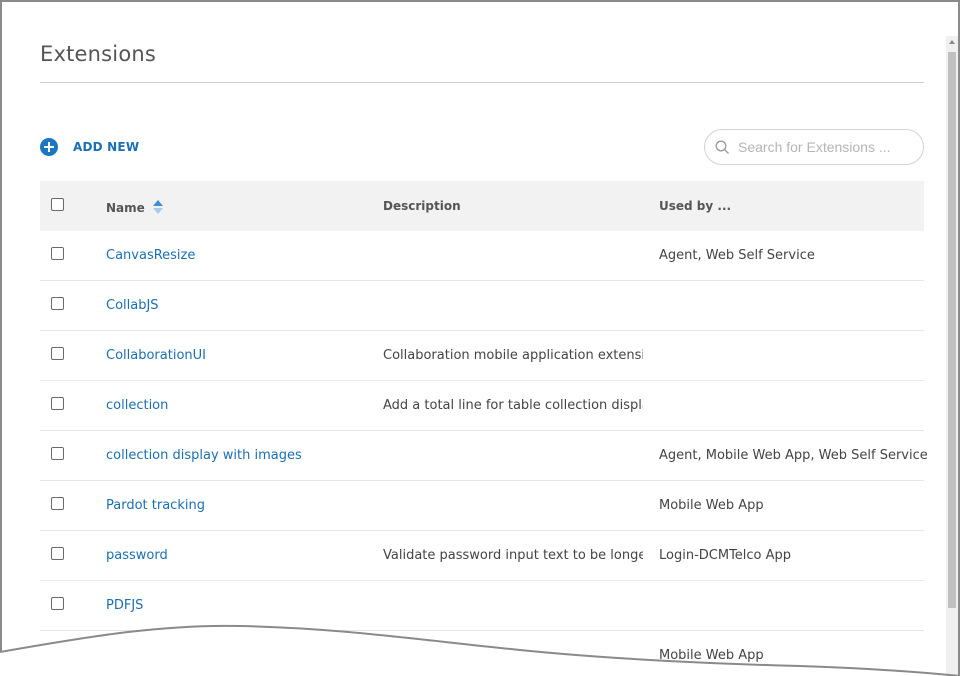 Image resolution: width=960 pixels, height=676 pixels. Describe the element at coordinates (57, 204) in the screenshot. I see `select-all-checkbox` at that location.